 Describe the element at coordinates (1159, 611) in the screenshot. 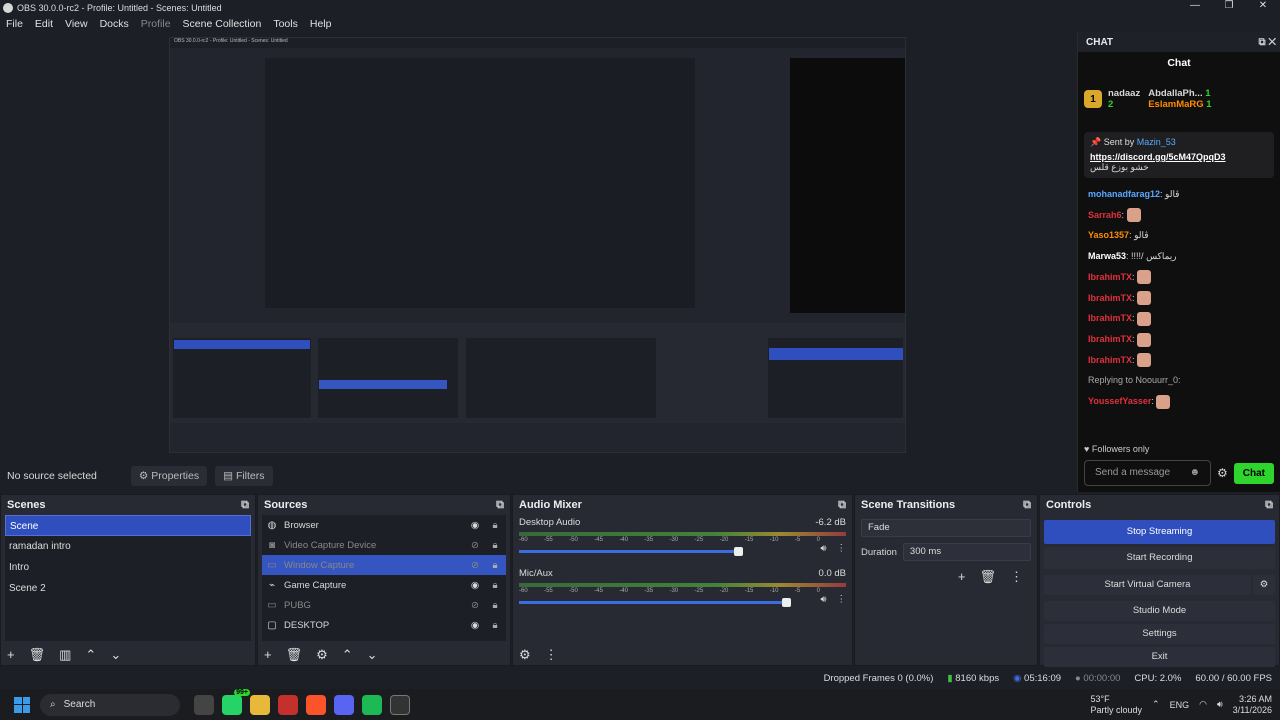

I see `studio-mode-button: Studio Mode` at that location.